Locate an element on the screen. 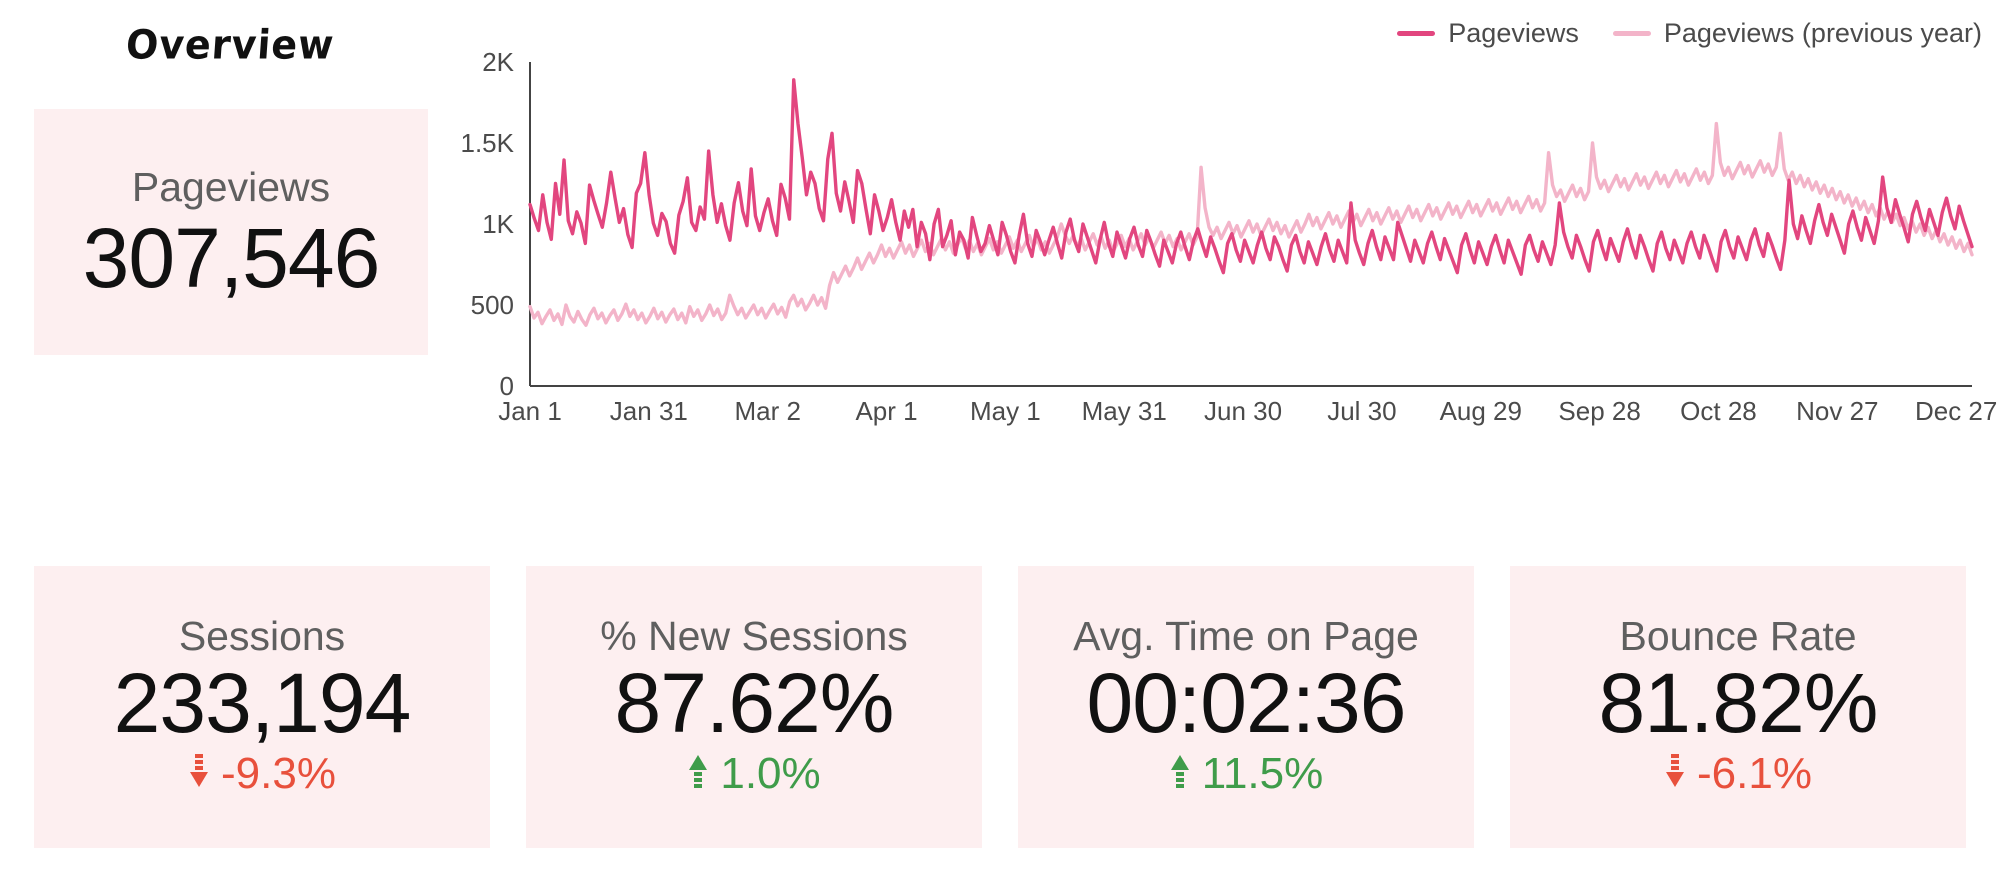 The width and height of the screenshot is (2000, 872). x-axis-tick-label: May 31 is located at coordinates (1124, 411).